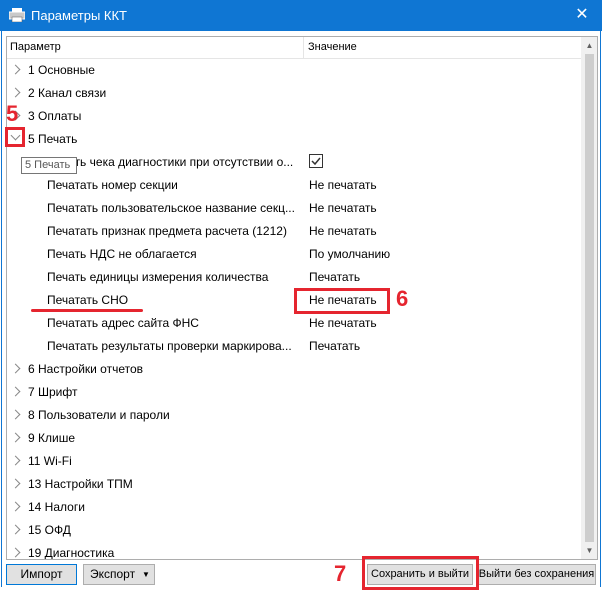 Image resolution: width=602 pixels, height=590 pixels. I want to click on export-label: Экспорт, so click(113, 574).